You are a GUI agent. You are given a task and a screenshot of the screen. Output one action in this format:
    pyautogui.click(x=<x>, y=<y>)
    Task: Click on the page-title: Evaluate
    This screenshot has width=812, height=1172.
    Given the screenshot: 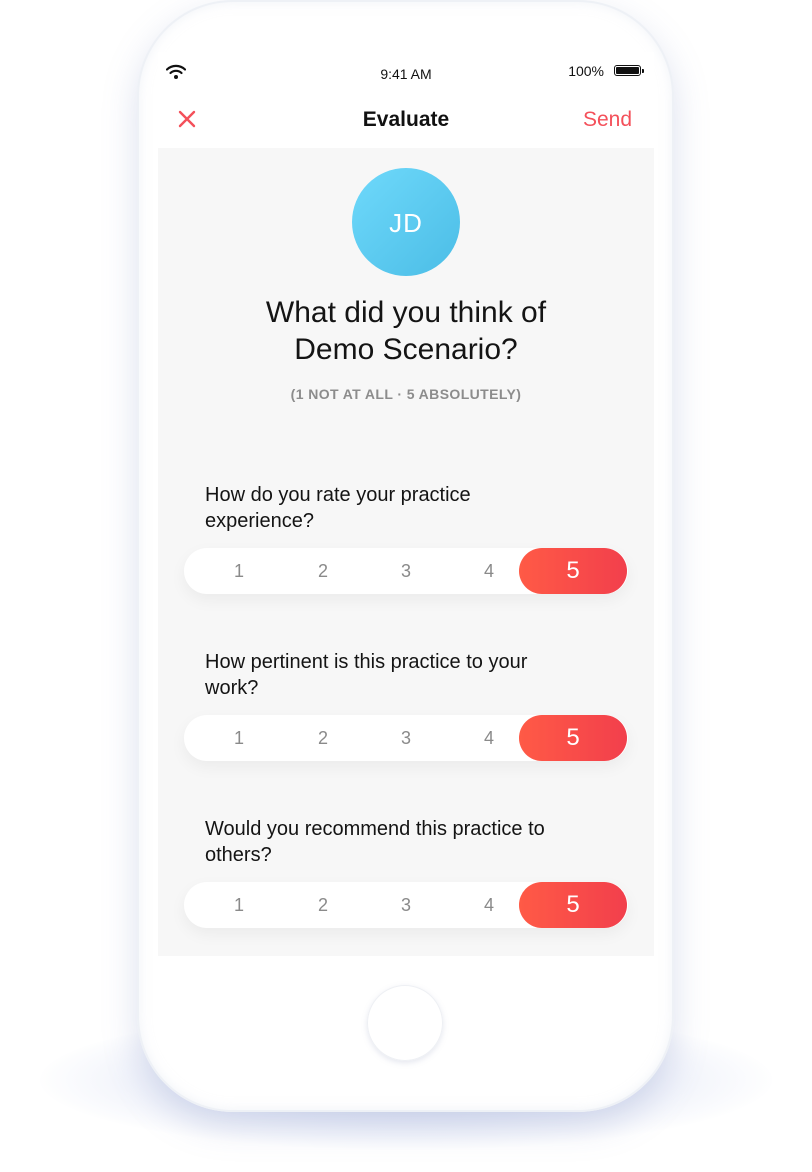 What is the action you would take?
    pyautogui.click(x=406, y=119)
    